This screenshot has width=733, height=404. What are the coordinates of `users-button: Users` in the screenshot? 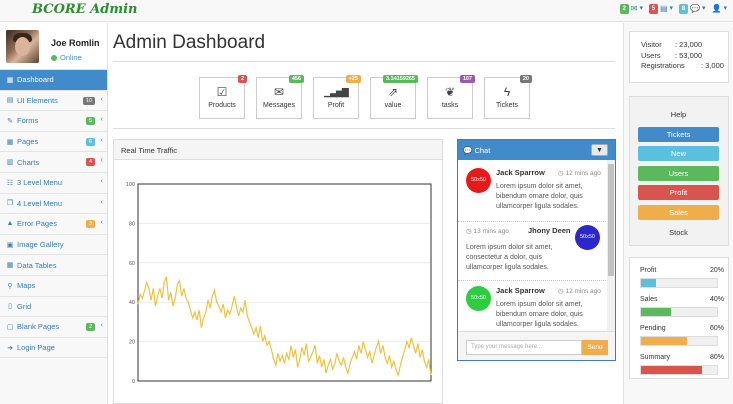 It's located at (678, 173).